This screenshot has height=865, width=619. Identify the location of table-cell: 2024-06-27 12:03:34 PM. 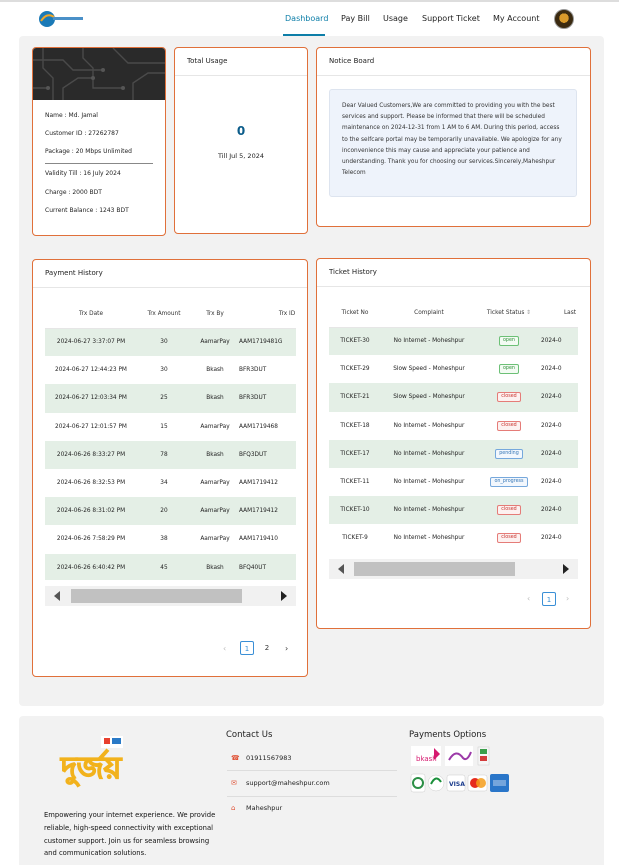
(91, 398).